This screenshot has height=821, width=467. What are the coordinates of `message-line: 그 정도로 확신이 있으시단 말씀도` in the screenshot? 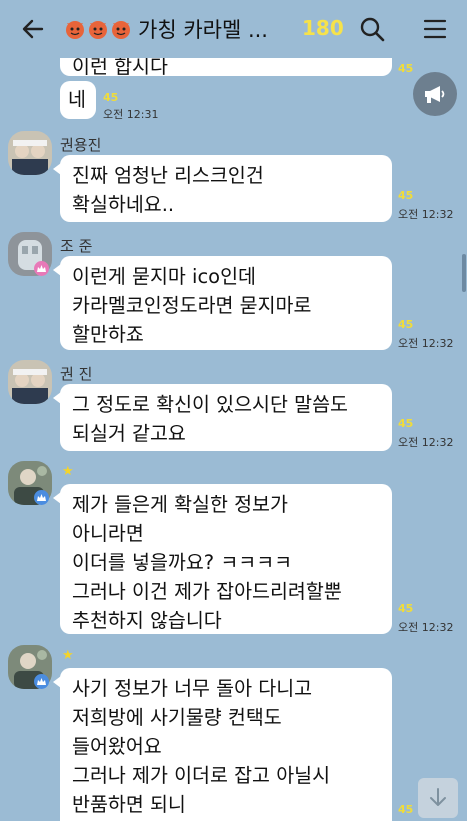 It's located at (210, 404).